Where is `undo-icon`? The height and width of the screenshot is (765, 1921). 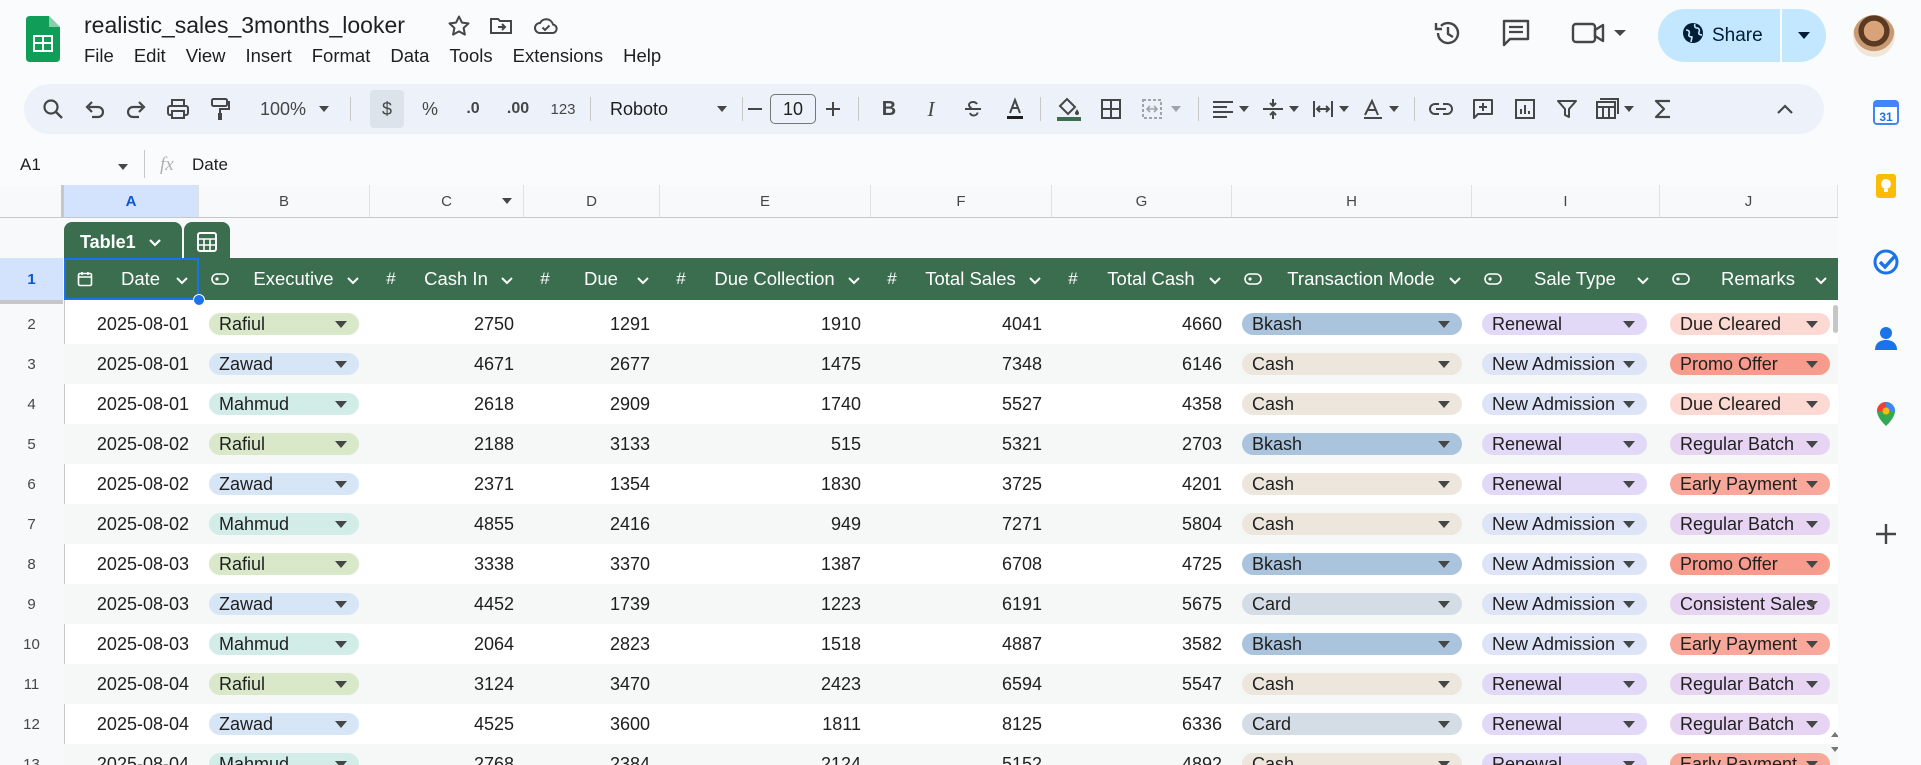 undo-icon is located at coordinates (95, 109).